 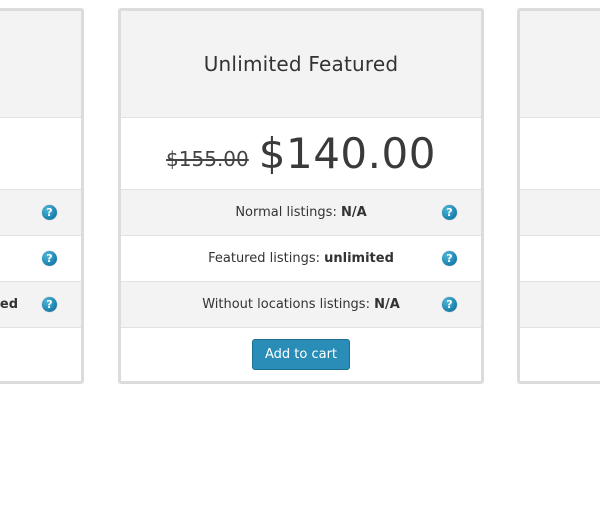 What do you see at coordinates (359, 258) in the screenshot?
I see `feature-value: unlimited` at bounding box center [359, 258].